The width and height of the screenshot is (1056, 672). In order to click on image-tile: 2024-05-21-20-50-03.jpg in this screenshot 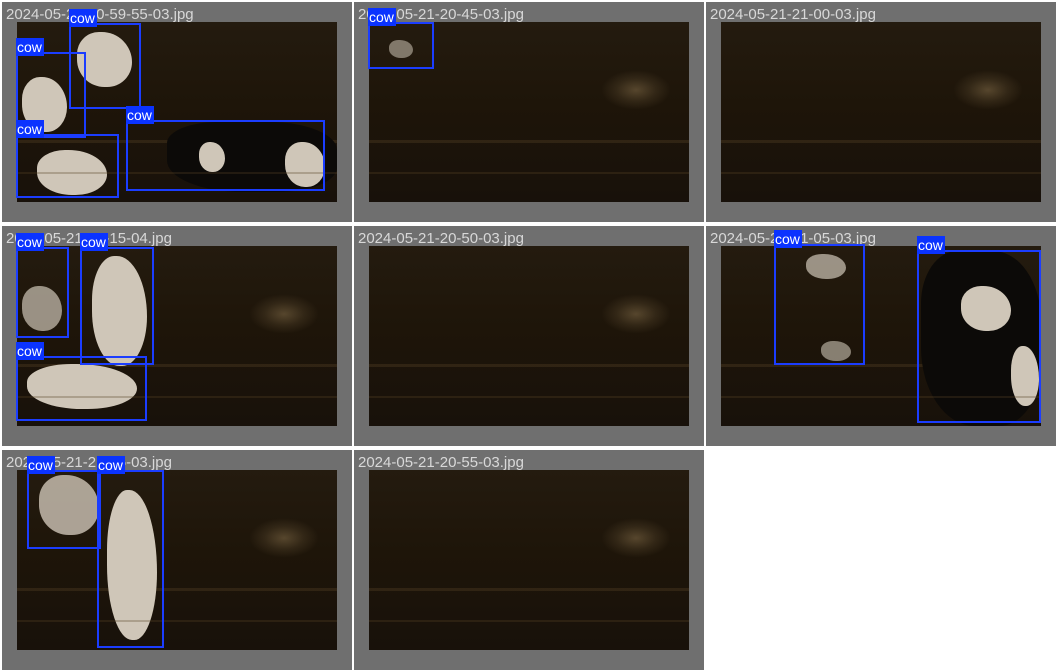, I will do `click(529, 336)`.